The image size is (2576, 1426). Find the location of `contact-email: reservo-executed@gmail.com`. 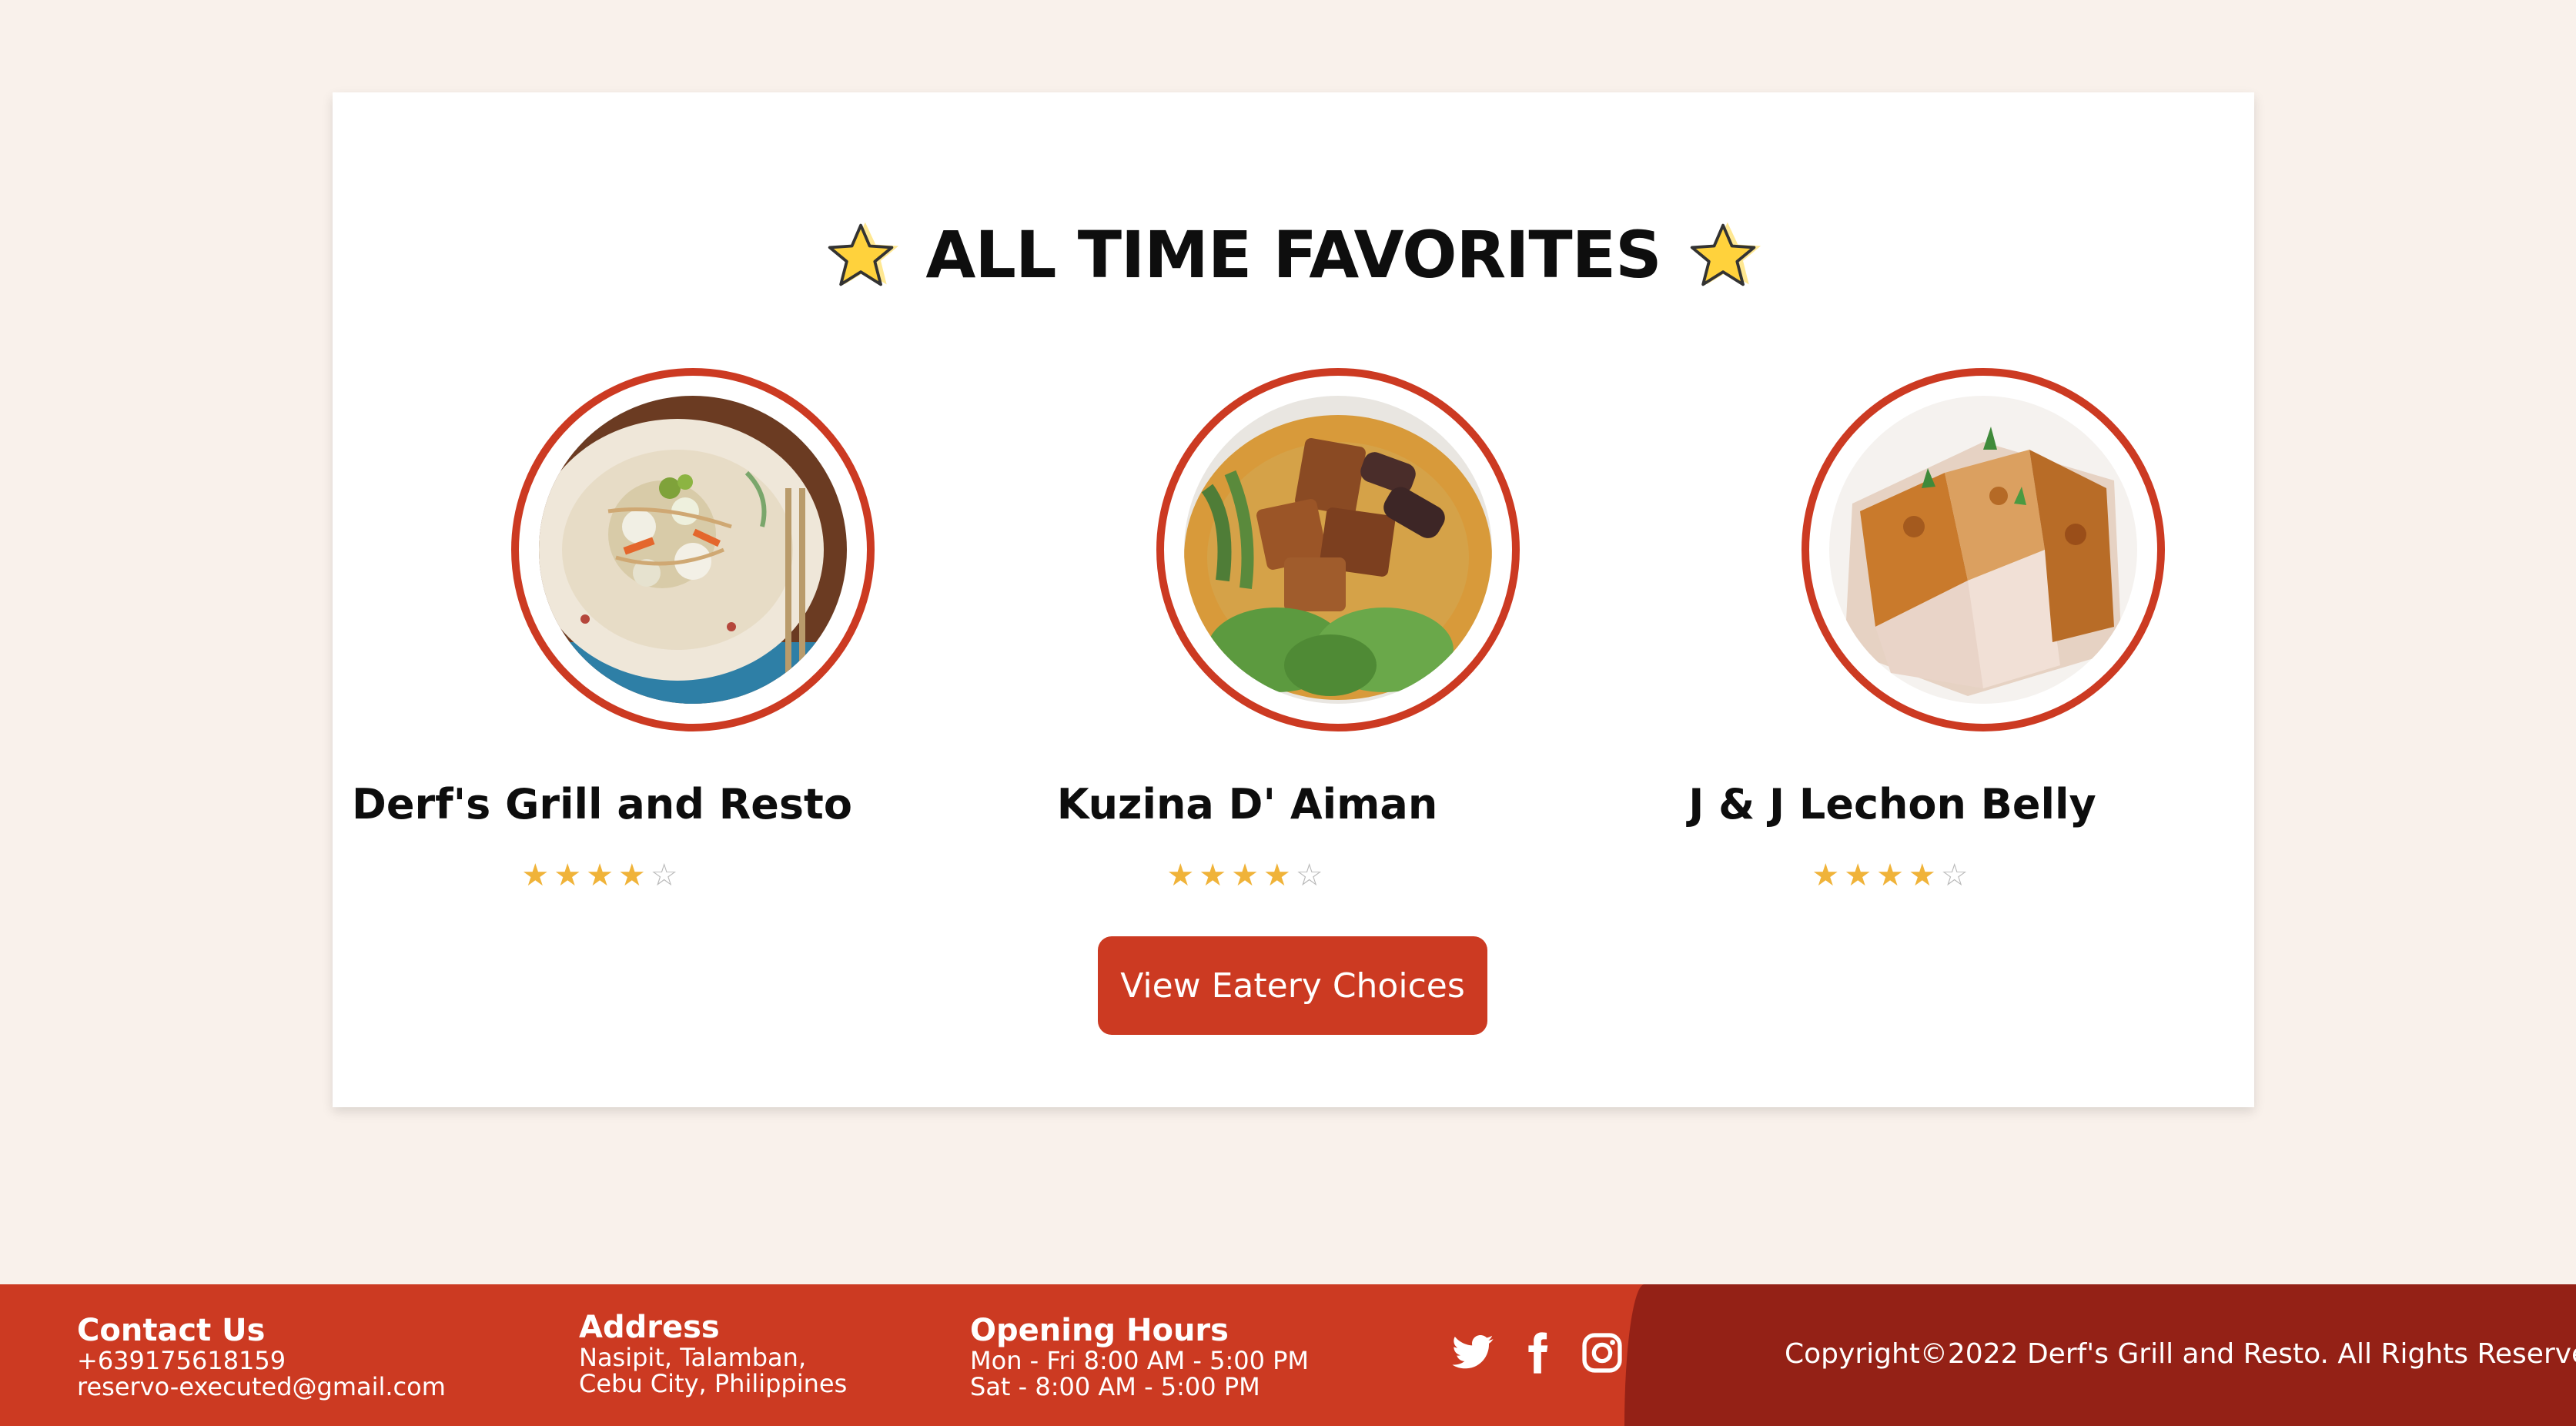

contact-email: reservo-executed@gmail.com is located at coordinates (261, 1387).